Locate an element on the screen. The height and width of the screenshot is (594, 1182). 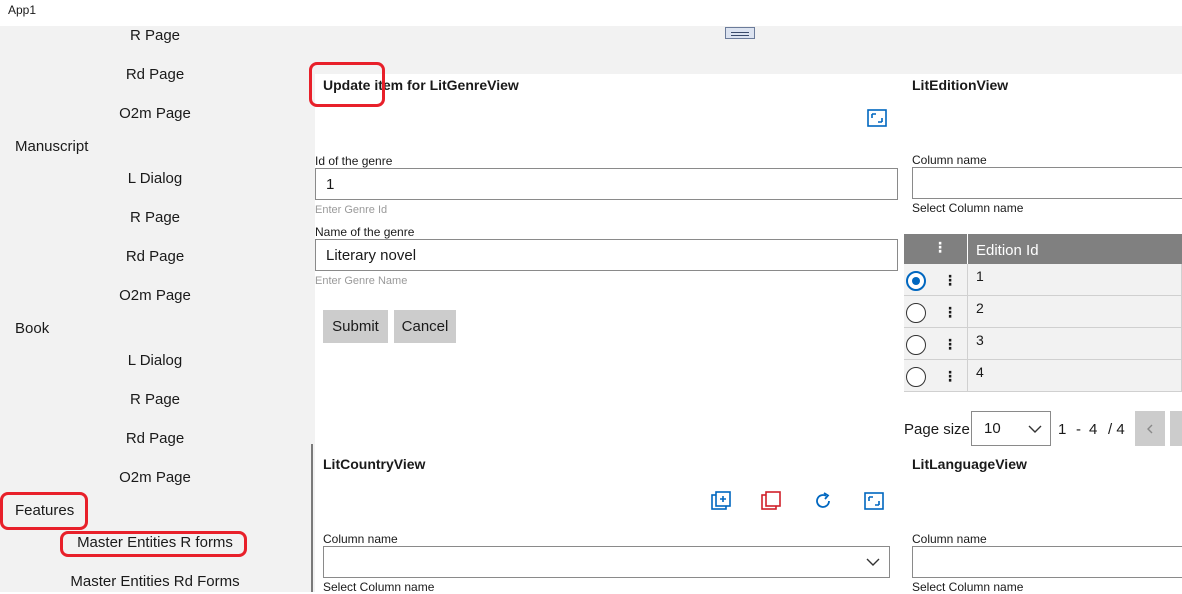
edition-id-cell: 4 is located at coordinates (1075, 376).